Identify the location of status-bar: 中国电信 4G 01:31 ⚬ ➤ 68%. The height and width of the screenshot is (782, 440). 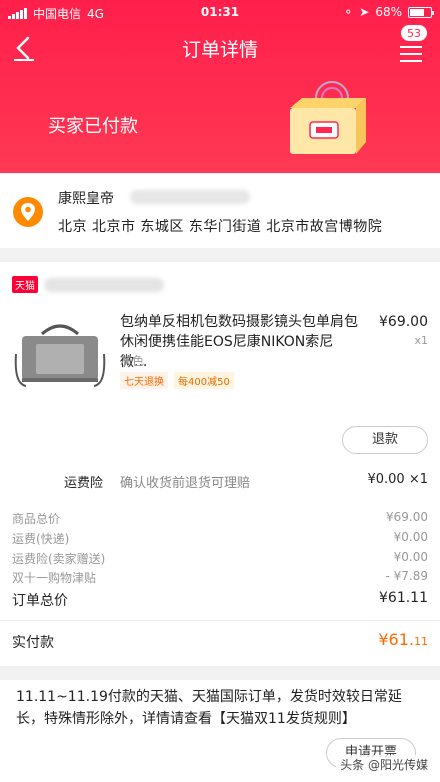
(220, 12).